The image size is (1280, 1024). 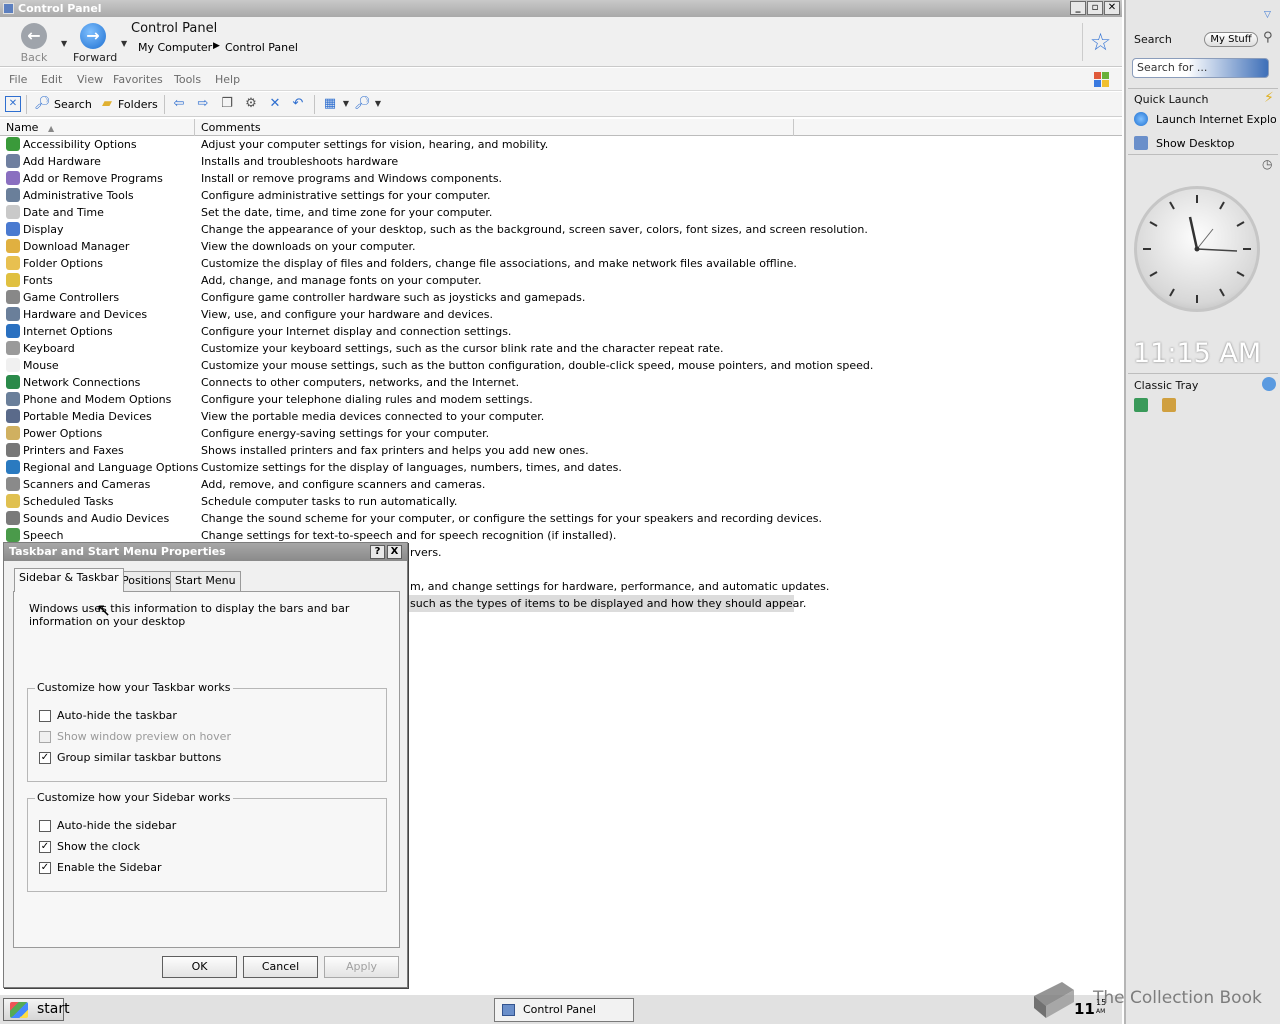 I want to click on favorites-star-icon: ☆, so click(x=1100, y=42).